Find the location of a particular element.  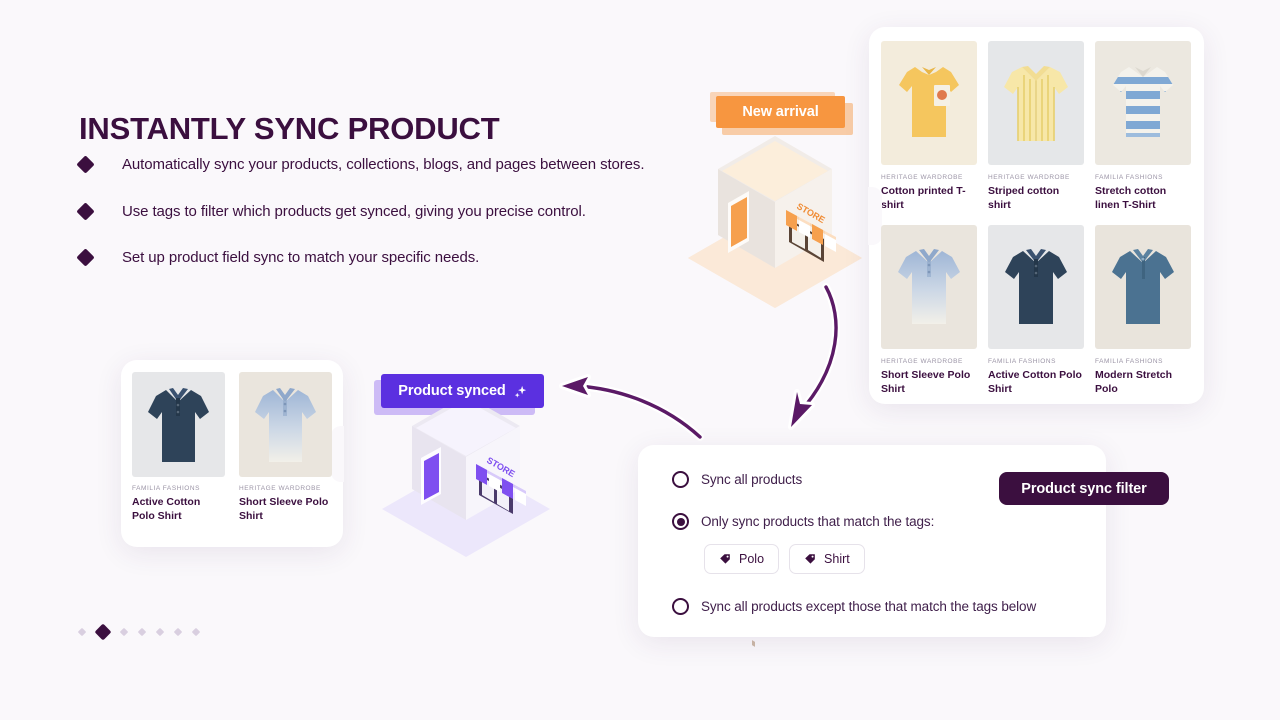

tshirt-icon is located at coordinates (929, 102).